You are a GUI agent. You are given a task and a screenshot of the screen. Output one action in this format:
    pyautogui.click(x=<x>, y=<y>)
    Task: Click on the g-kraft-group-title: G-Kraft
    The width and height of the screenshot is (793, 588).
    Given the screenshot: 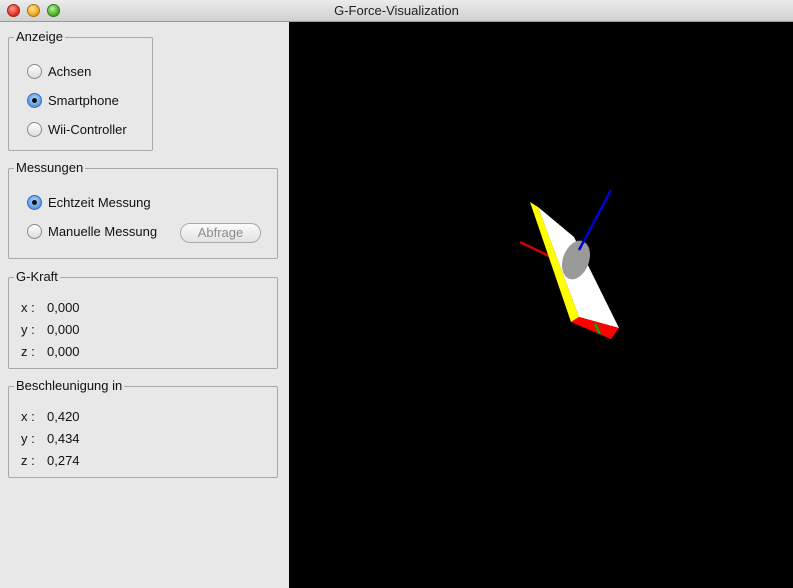 What is the action you would take?
    pyautogui.click(x=37, y=276)
    